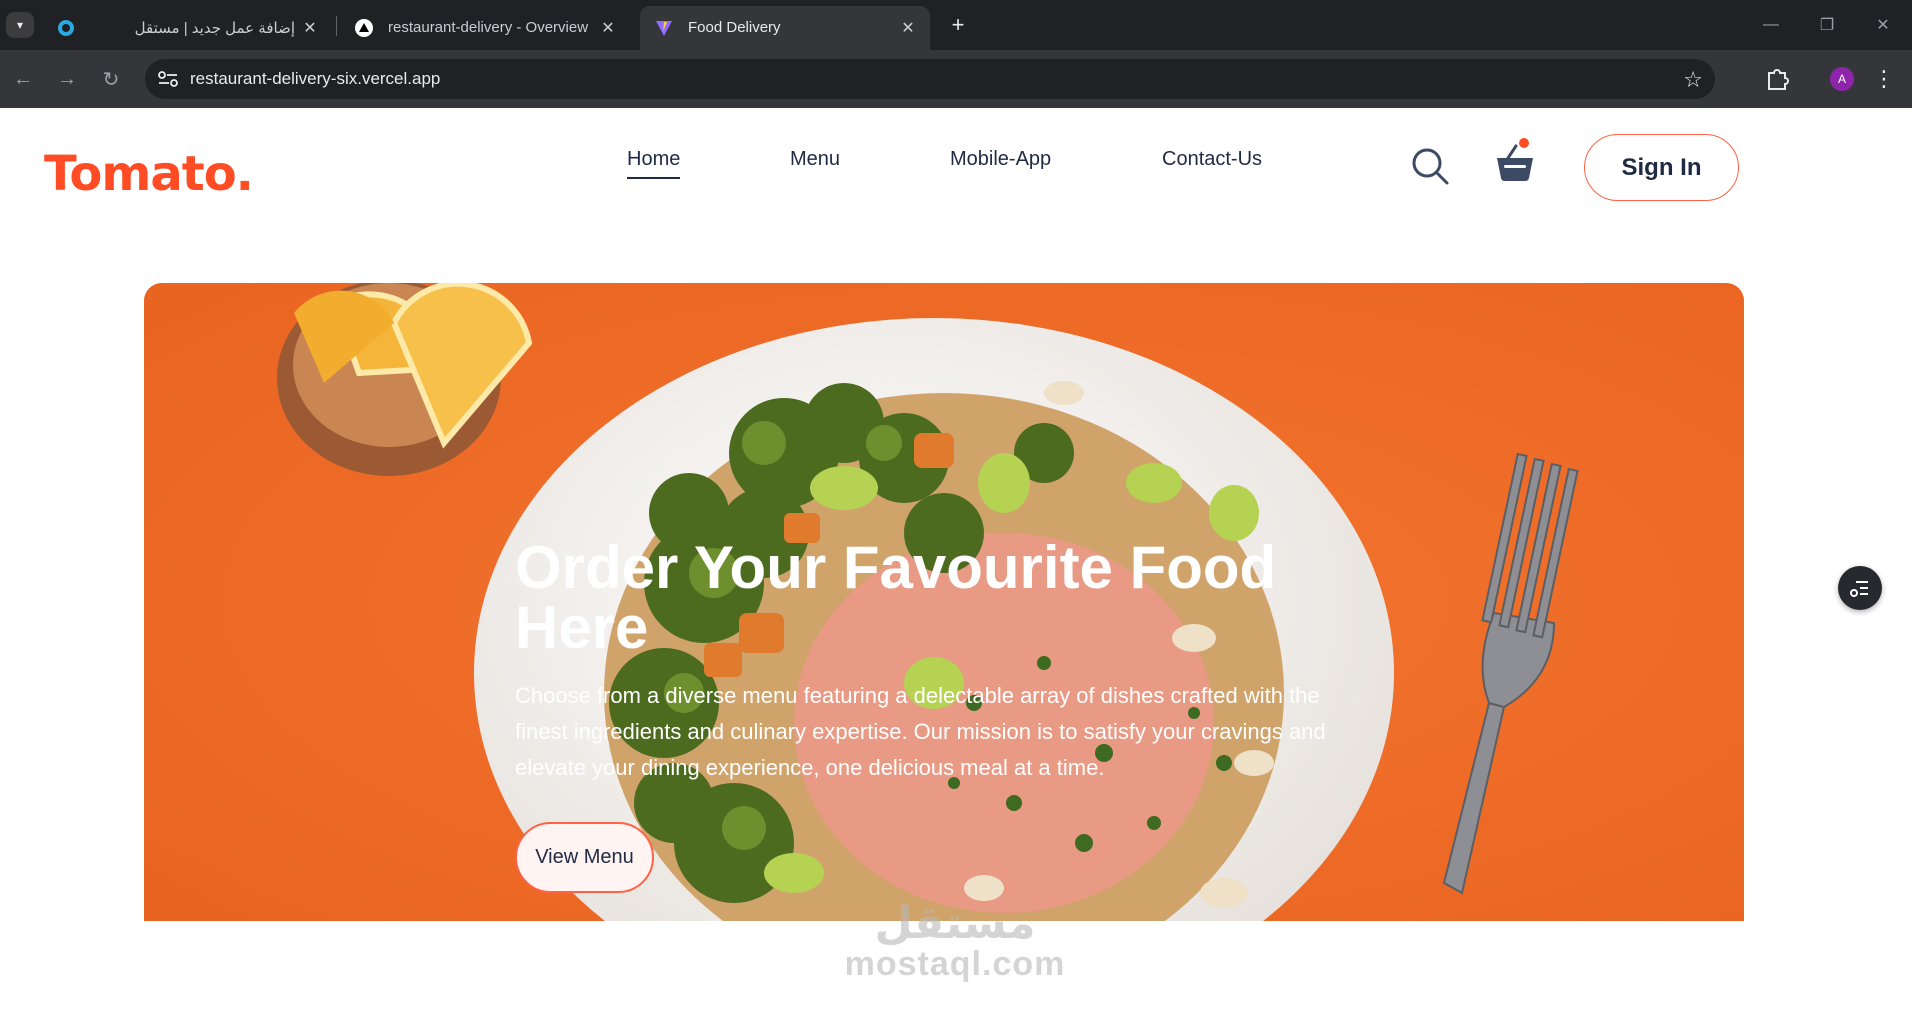 The height and width of the screenshot is (1017, 1912). What do you see at coordinates (1430, 166) in the screenshot?
I see `search-icon` at bounding box center [1430, 166].